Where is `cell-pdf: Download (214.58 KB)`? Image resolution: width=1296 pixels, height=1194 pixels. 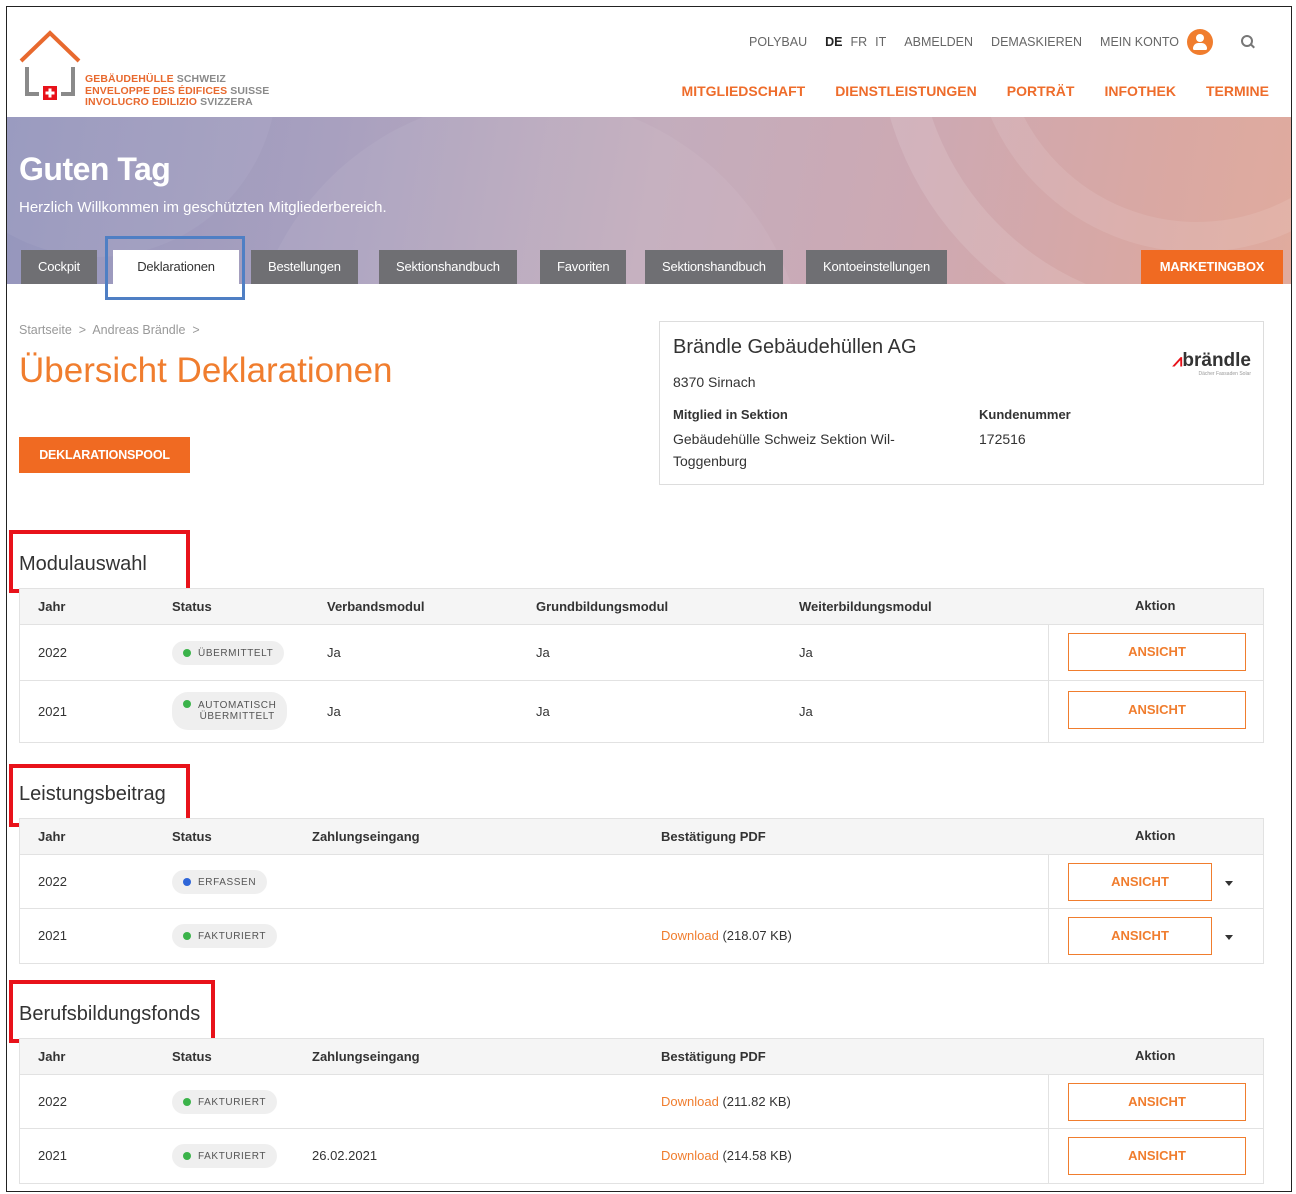
cell-pdf: Download (214.58 KB) is located at coordinates (726, 1155).